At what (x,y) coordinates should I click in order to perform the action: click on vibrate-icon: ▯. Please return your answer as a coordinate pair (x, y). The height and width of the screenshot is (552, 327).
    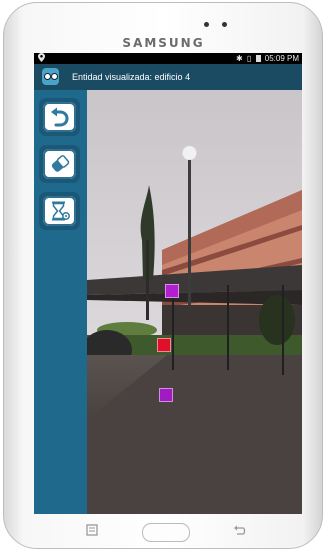
    Looking at the image, I should click on (249, 58).